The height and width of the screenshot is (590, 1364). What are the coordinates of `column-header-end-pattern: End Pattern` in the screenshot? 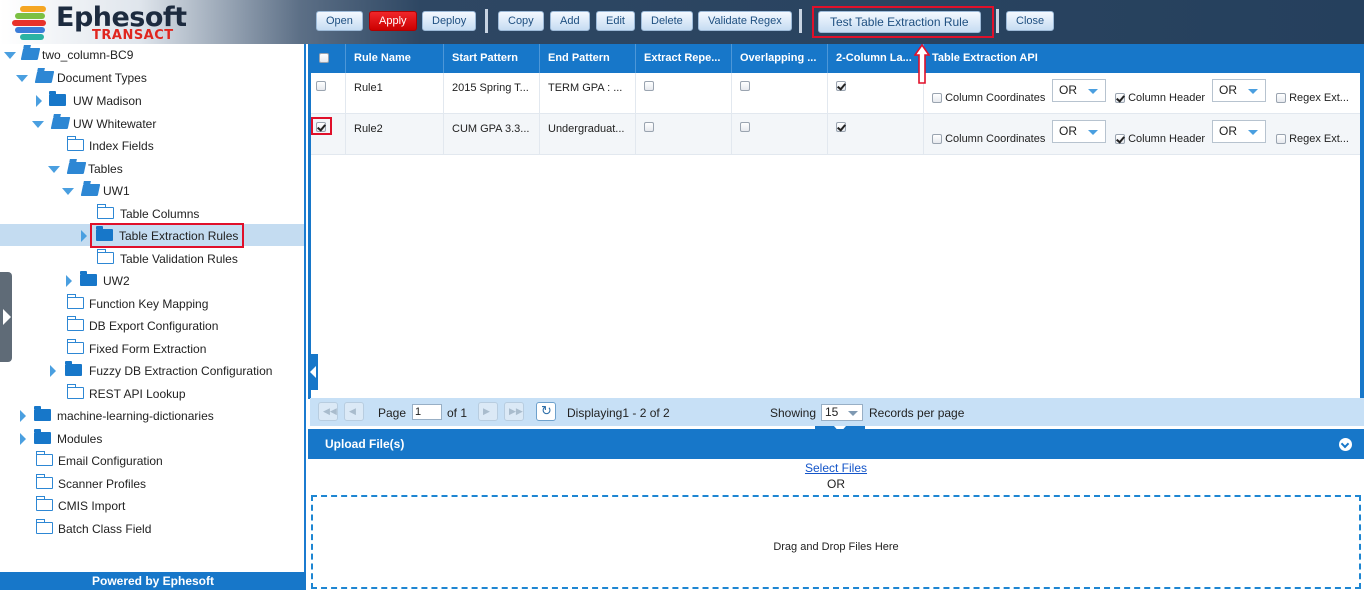 It's located at (588, 58).